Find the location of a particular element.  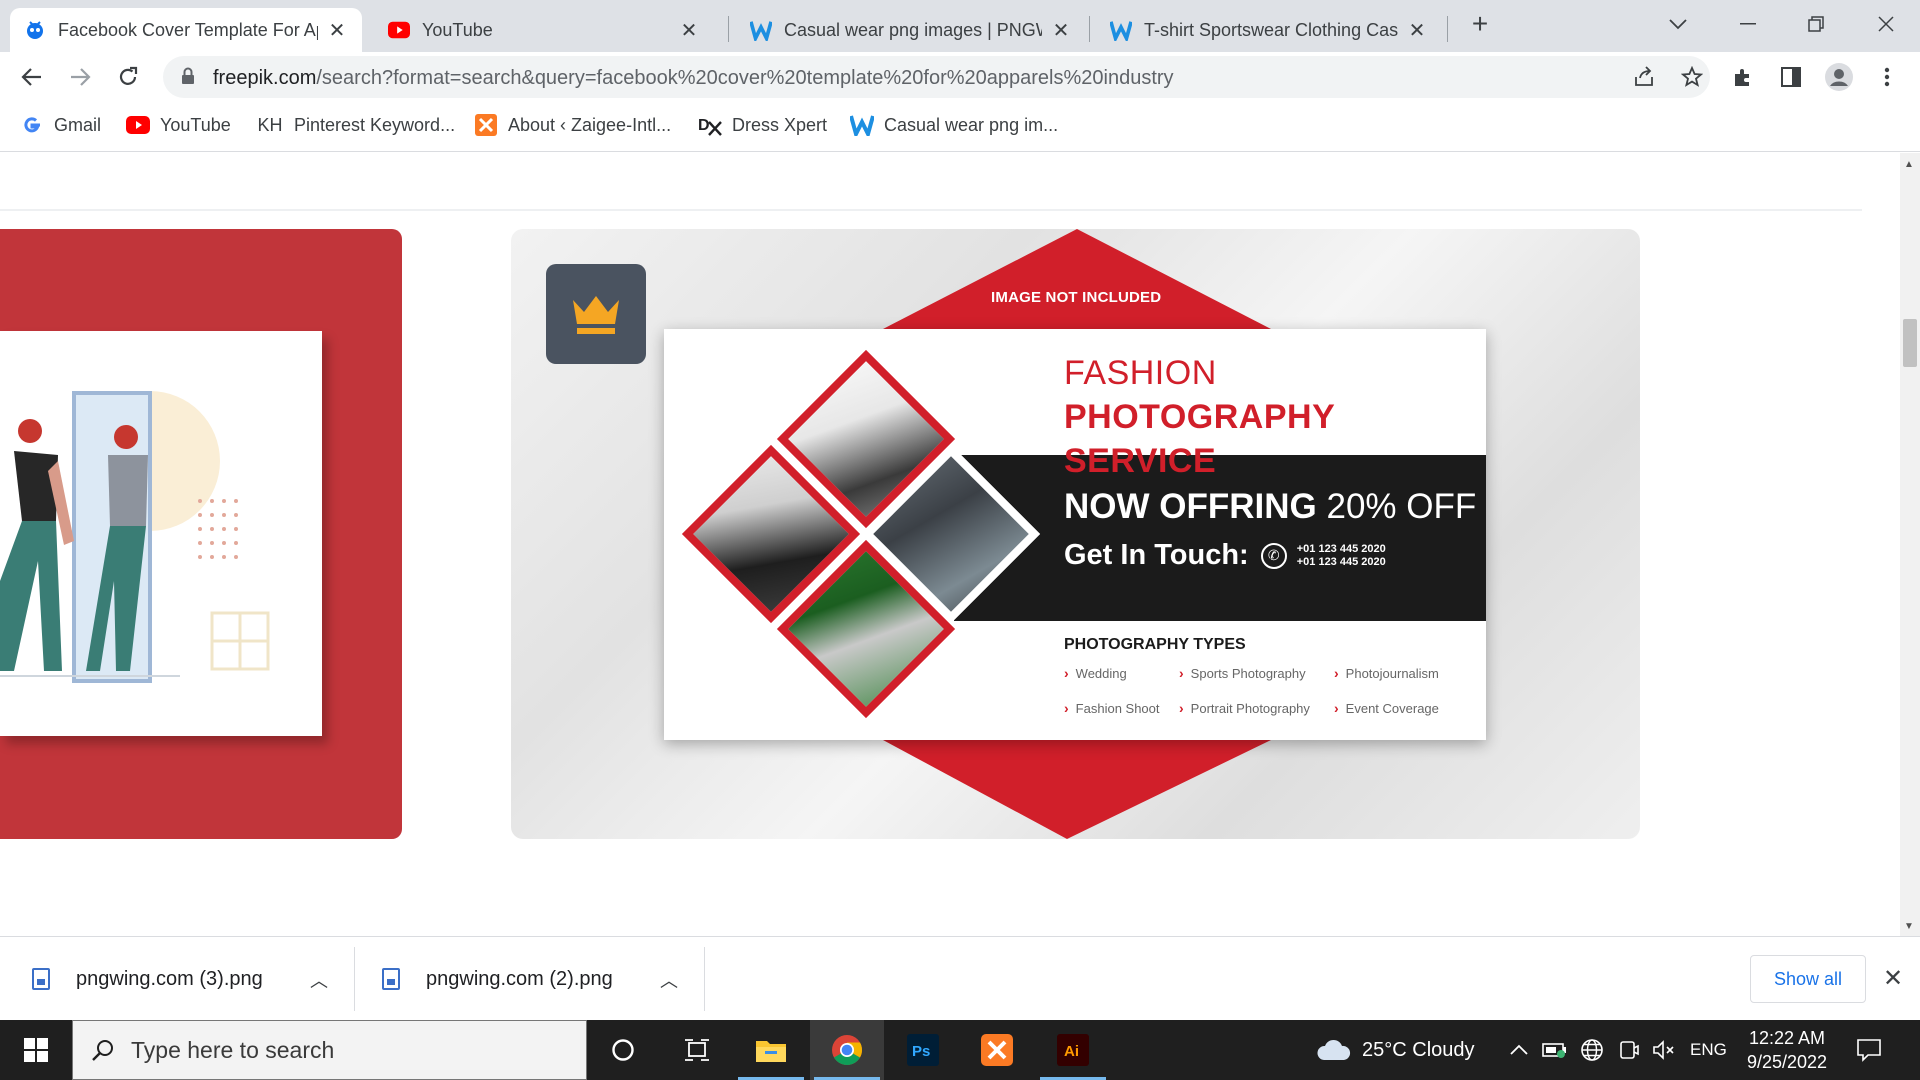

lock-icon is located at coordinates (188, 78).